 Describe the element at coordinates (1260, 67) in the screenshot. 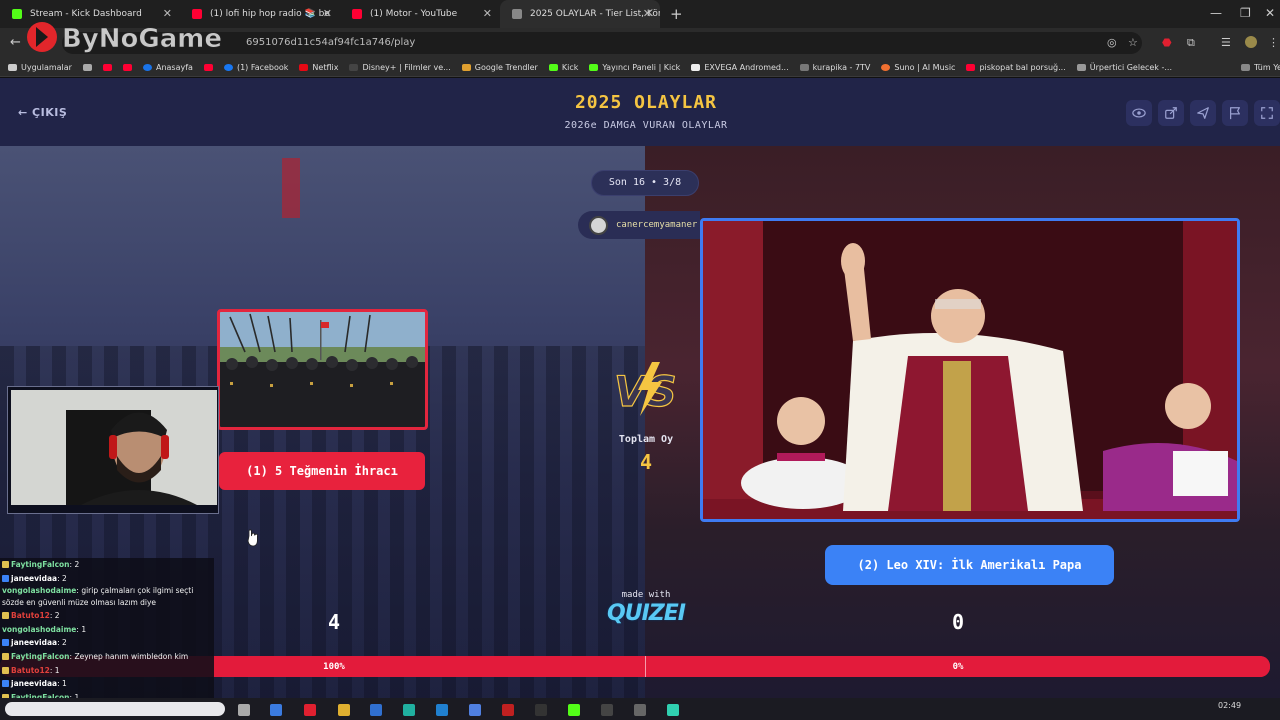

I see `all-bookmarks: Tüm Yer İşaretleri` at that location.